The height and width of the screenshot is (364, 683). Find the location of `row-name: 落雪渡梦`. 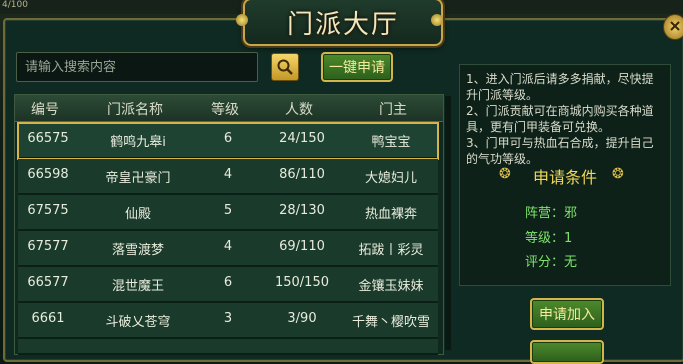

row-name: 落雪渡梦 is located at coordinates (137, 250).